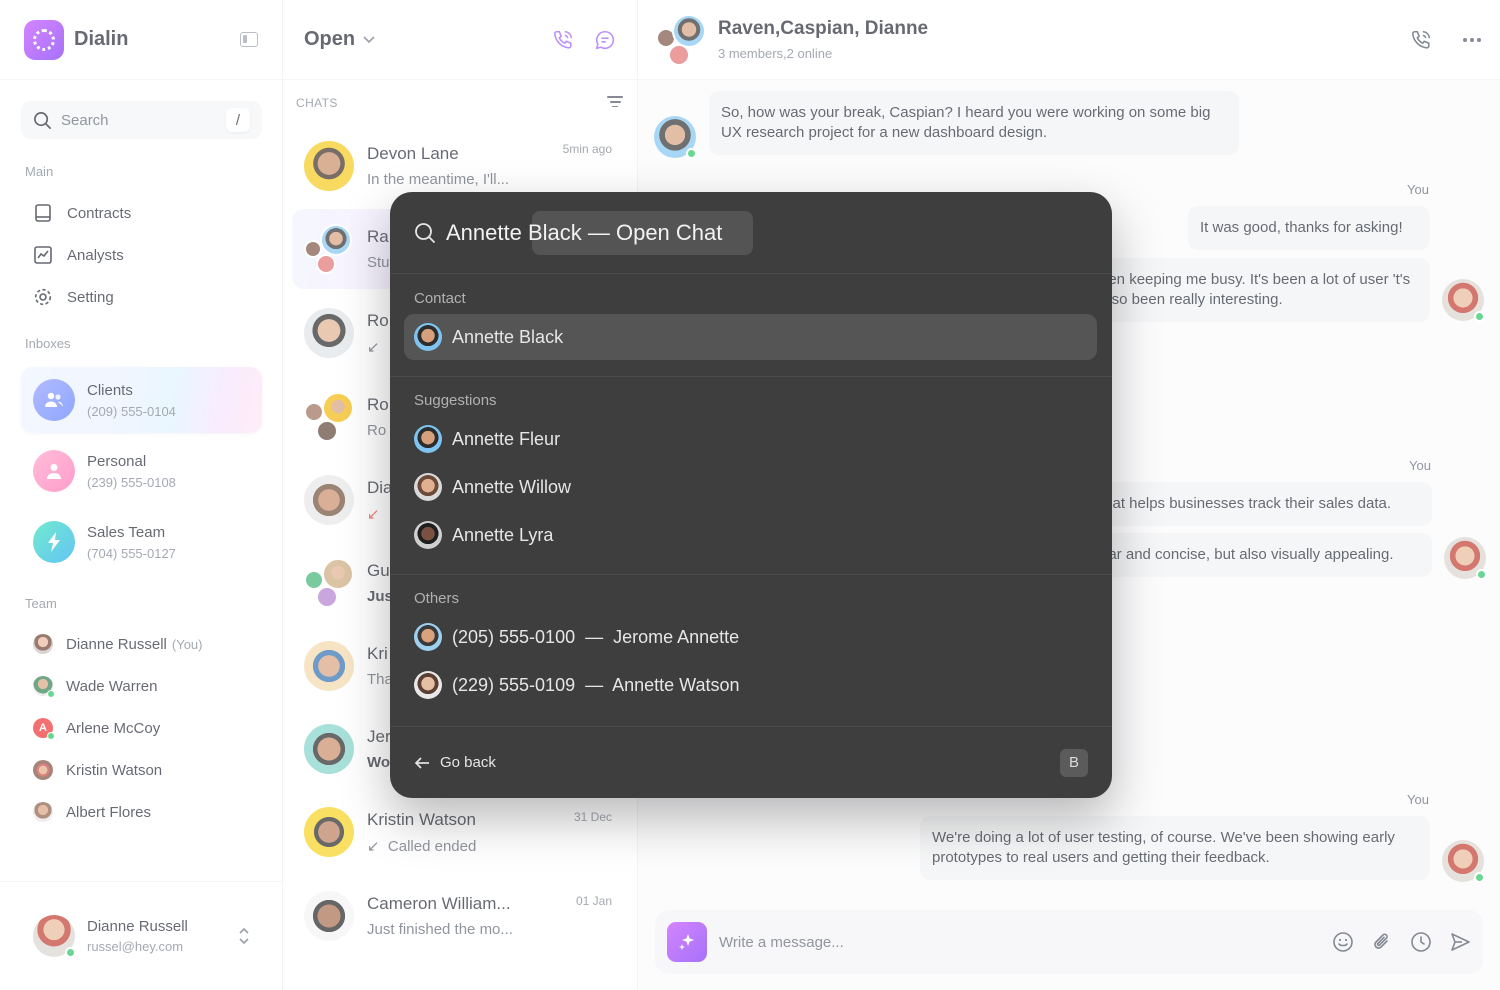 This screenshot has width=1500, height=990. Describe the element at coordinates (750, 487) in the screenshot. I see `palette-item-suggestion: Annette Willow` at that location.